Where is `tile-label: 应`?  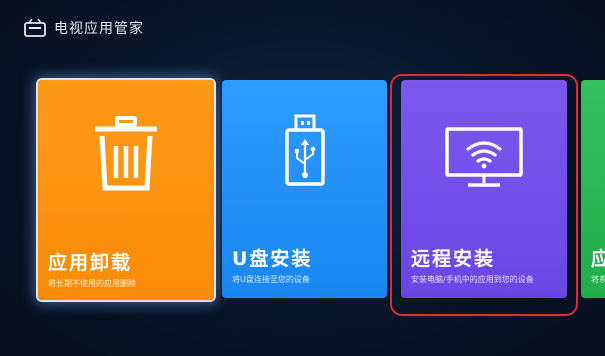
tile-label: 应 is located at coordinates (598, 259).